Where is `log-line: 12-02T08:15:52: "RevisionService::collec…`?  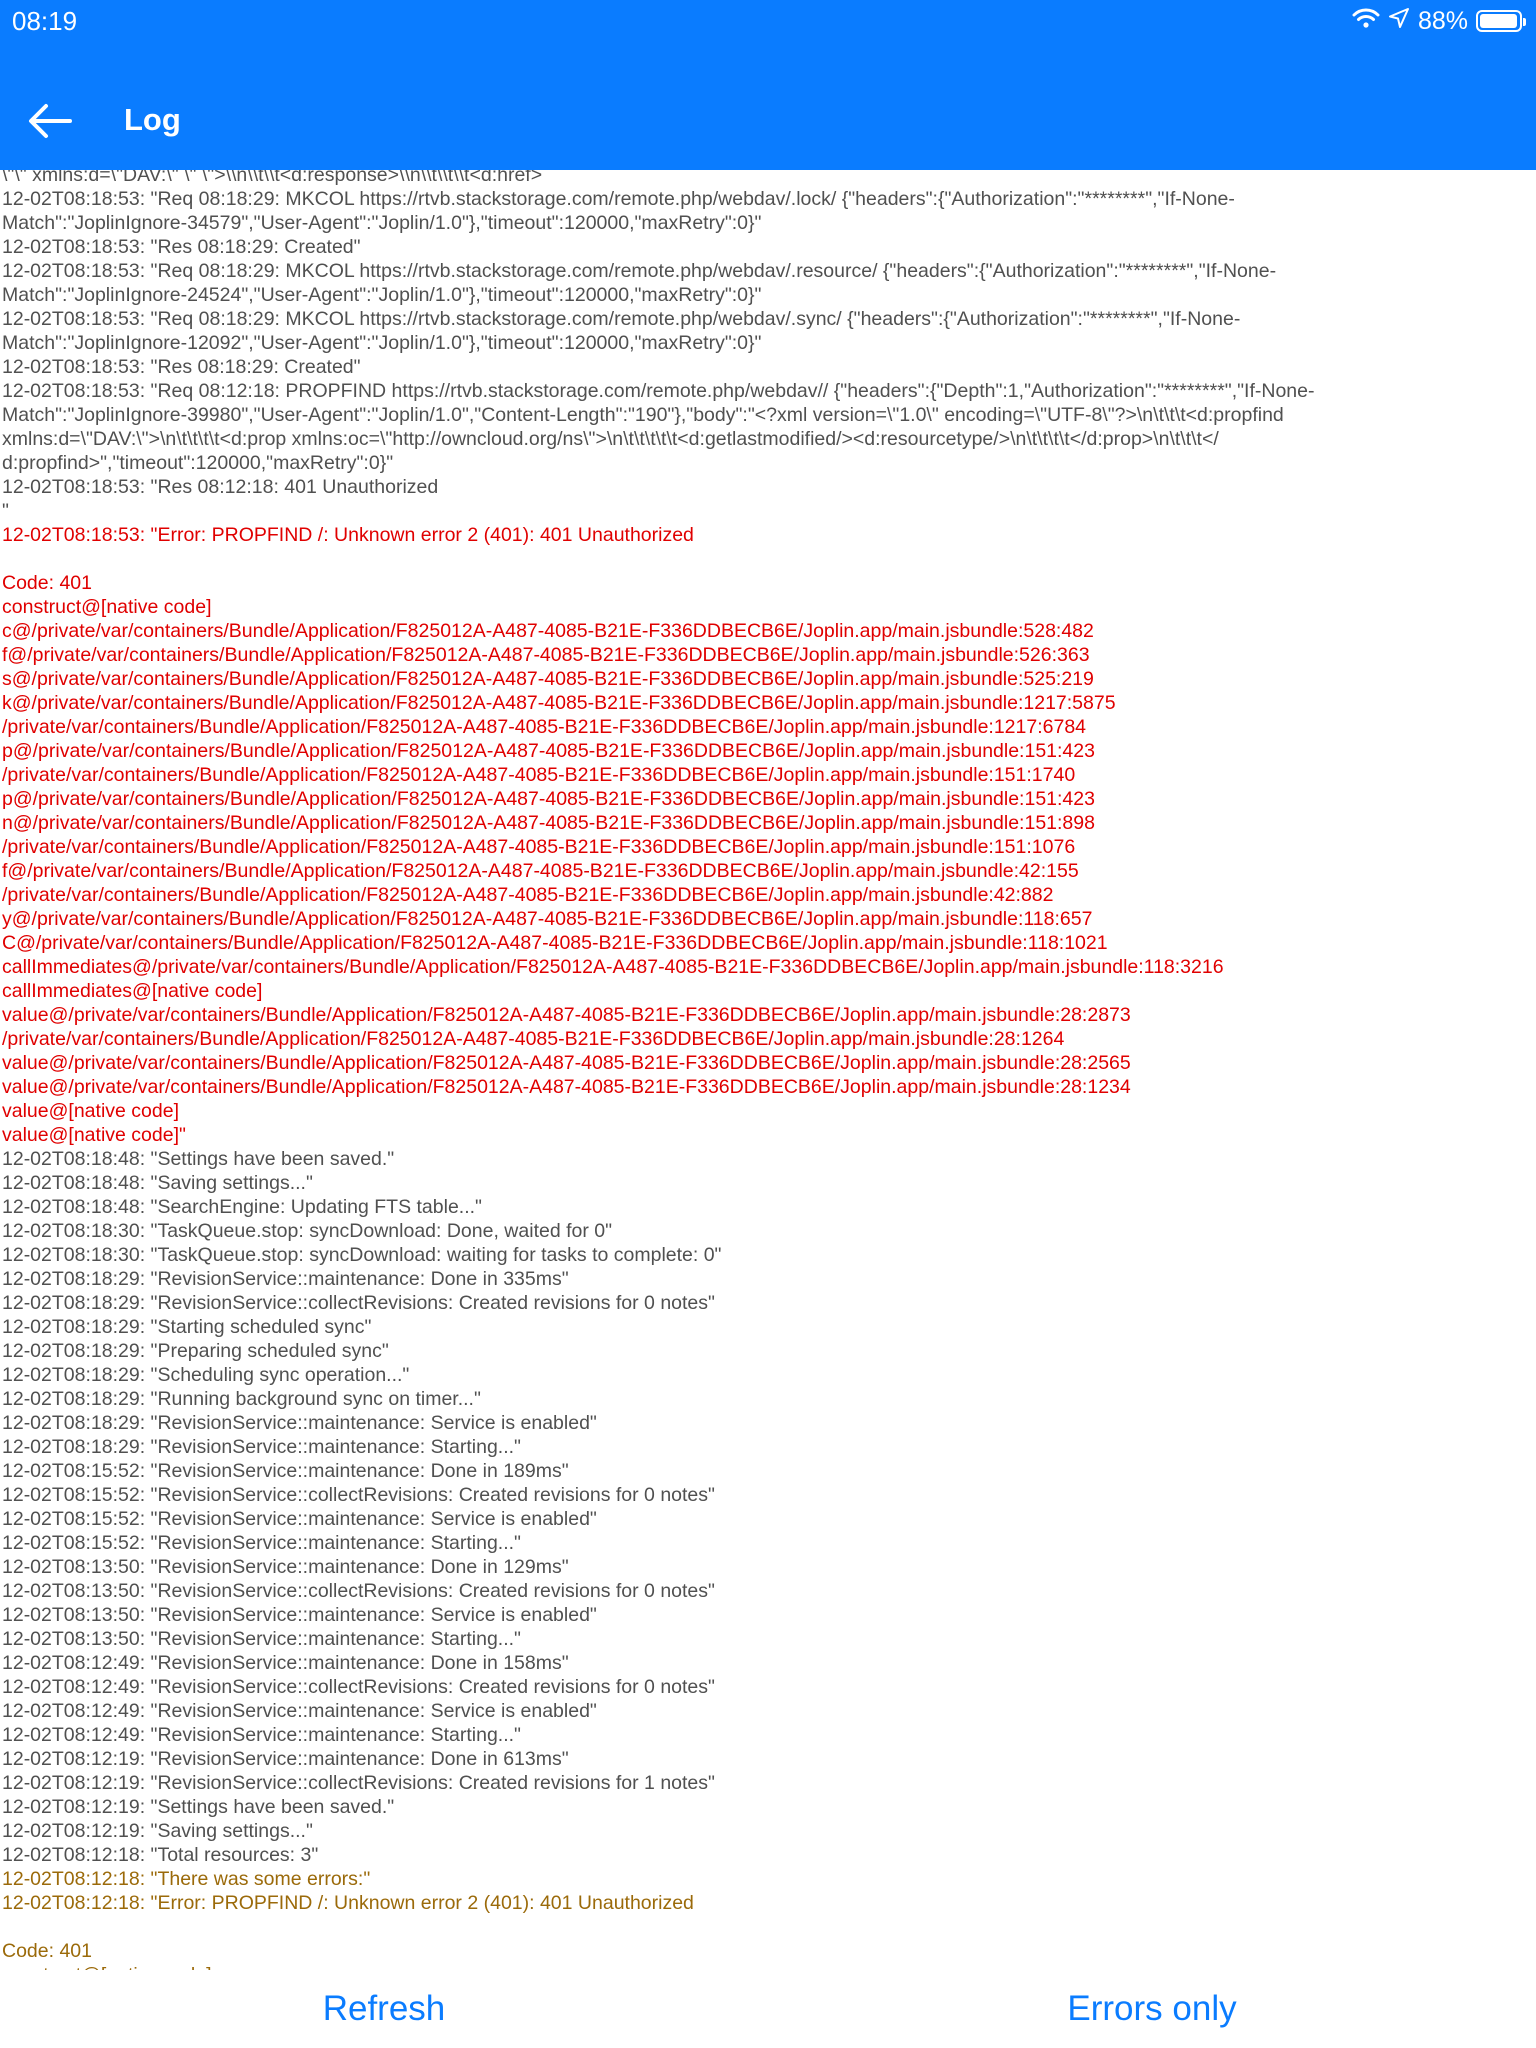
log-line: 12-02T08:15:52: "RevisionService::collec… is located at coordinates (358, 1495).